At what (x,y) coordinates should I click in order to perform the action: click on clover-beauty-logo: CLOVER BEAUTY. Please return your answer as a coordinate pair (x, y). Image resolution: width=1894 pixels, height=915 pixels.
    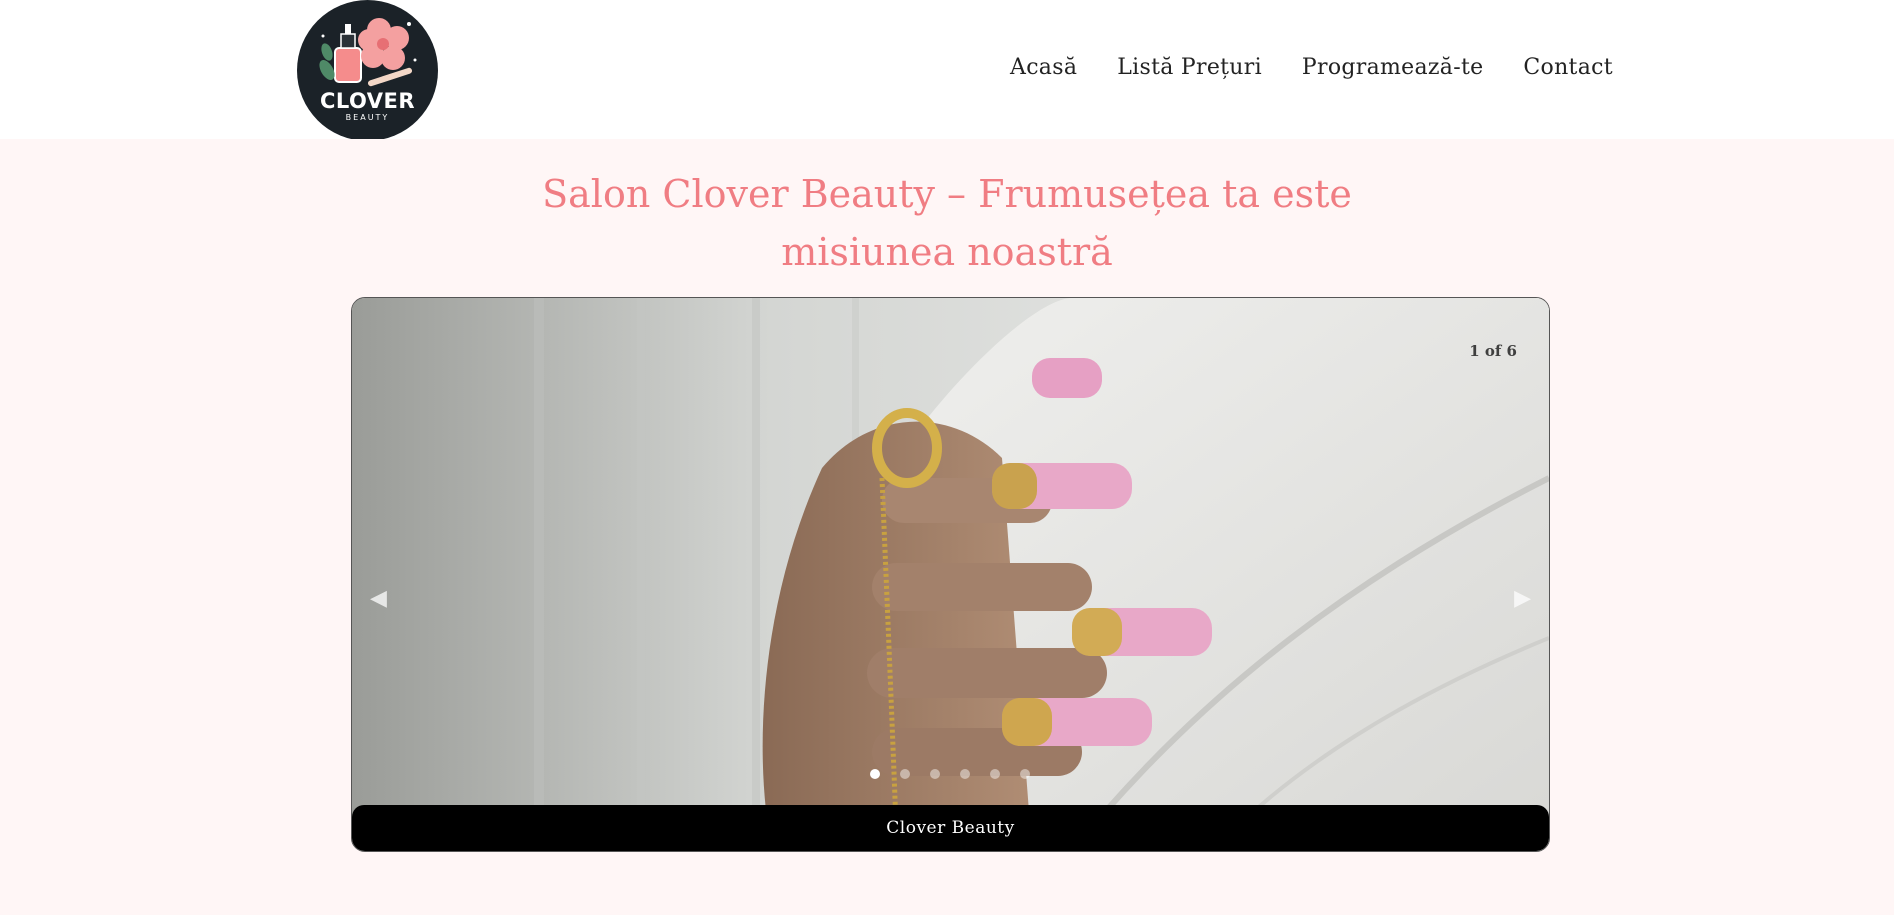
    Looking at the image, I should click on (367, 70).